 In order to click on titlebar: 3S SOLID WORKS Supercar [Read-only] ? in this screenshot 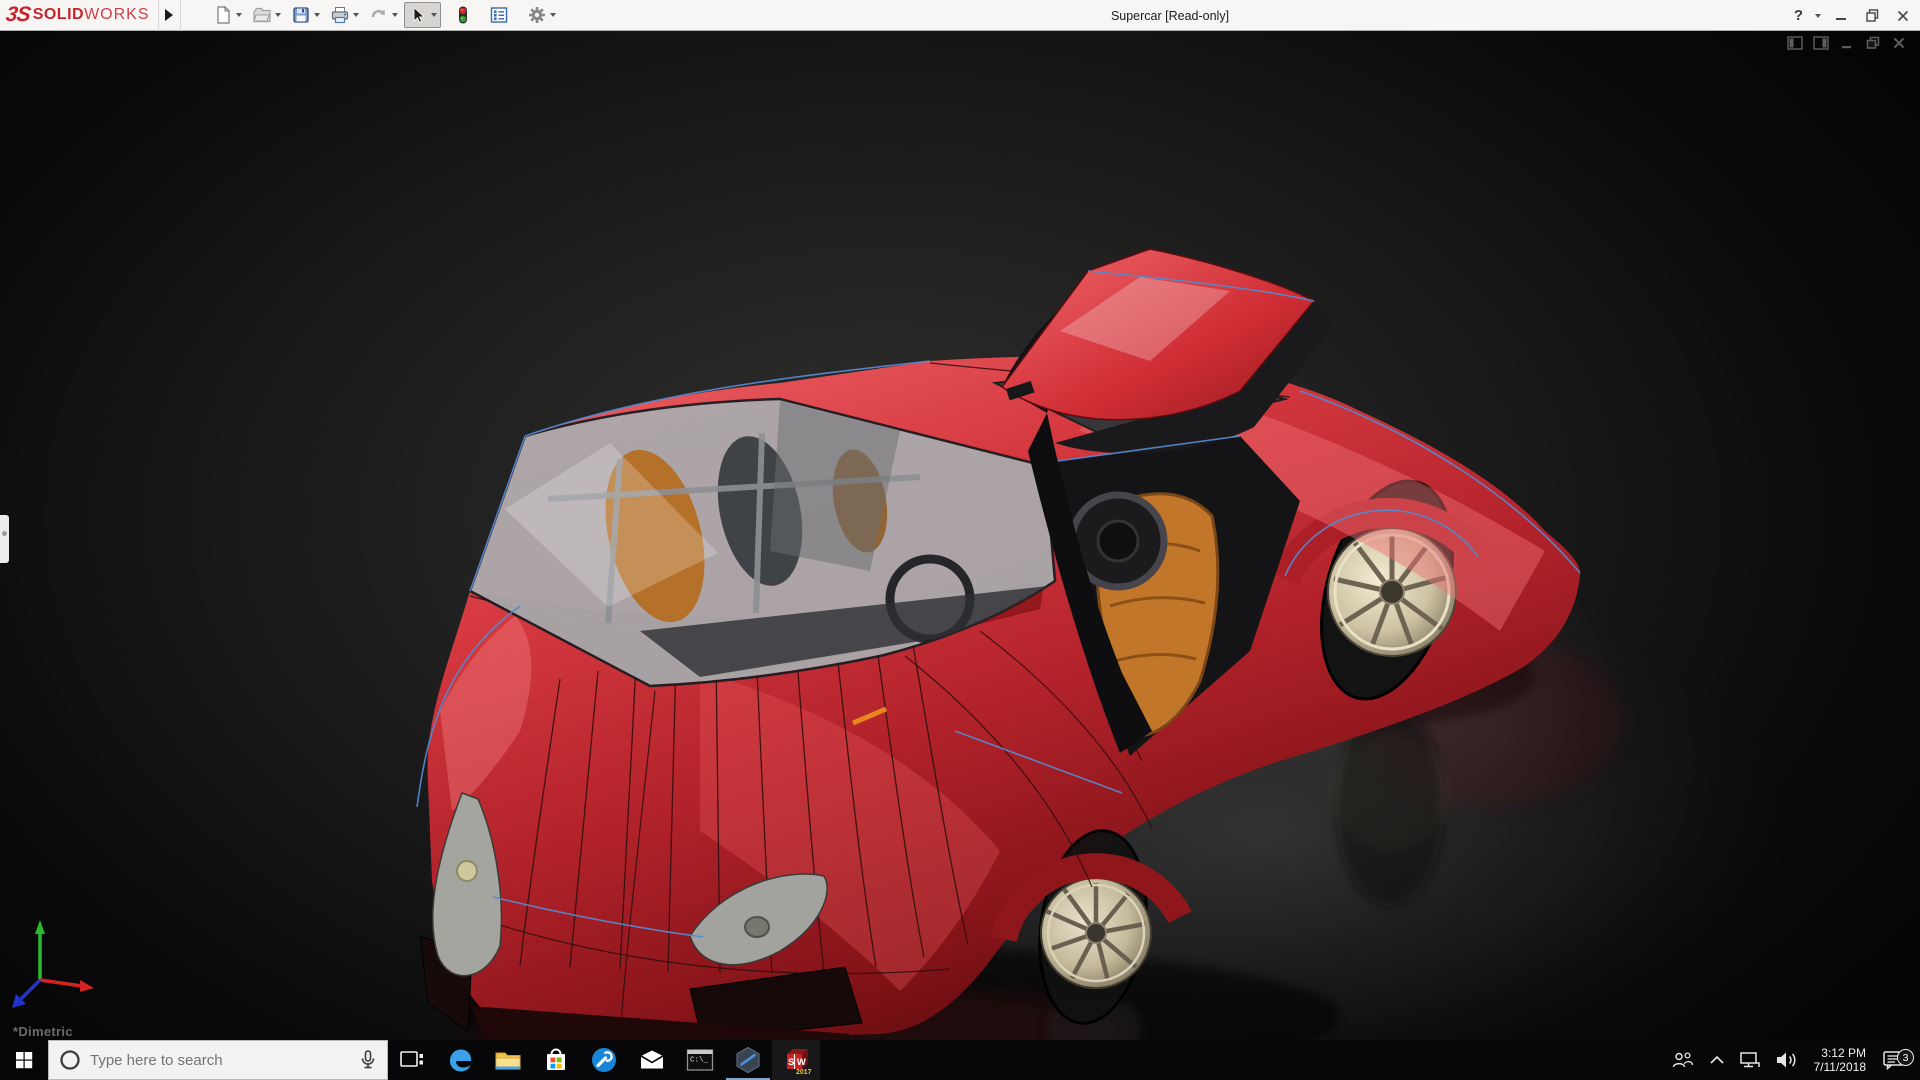, I will do `click(960, 15)`.